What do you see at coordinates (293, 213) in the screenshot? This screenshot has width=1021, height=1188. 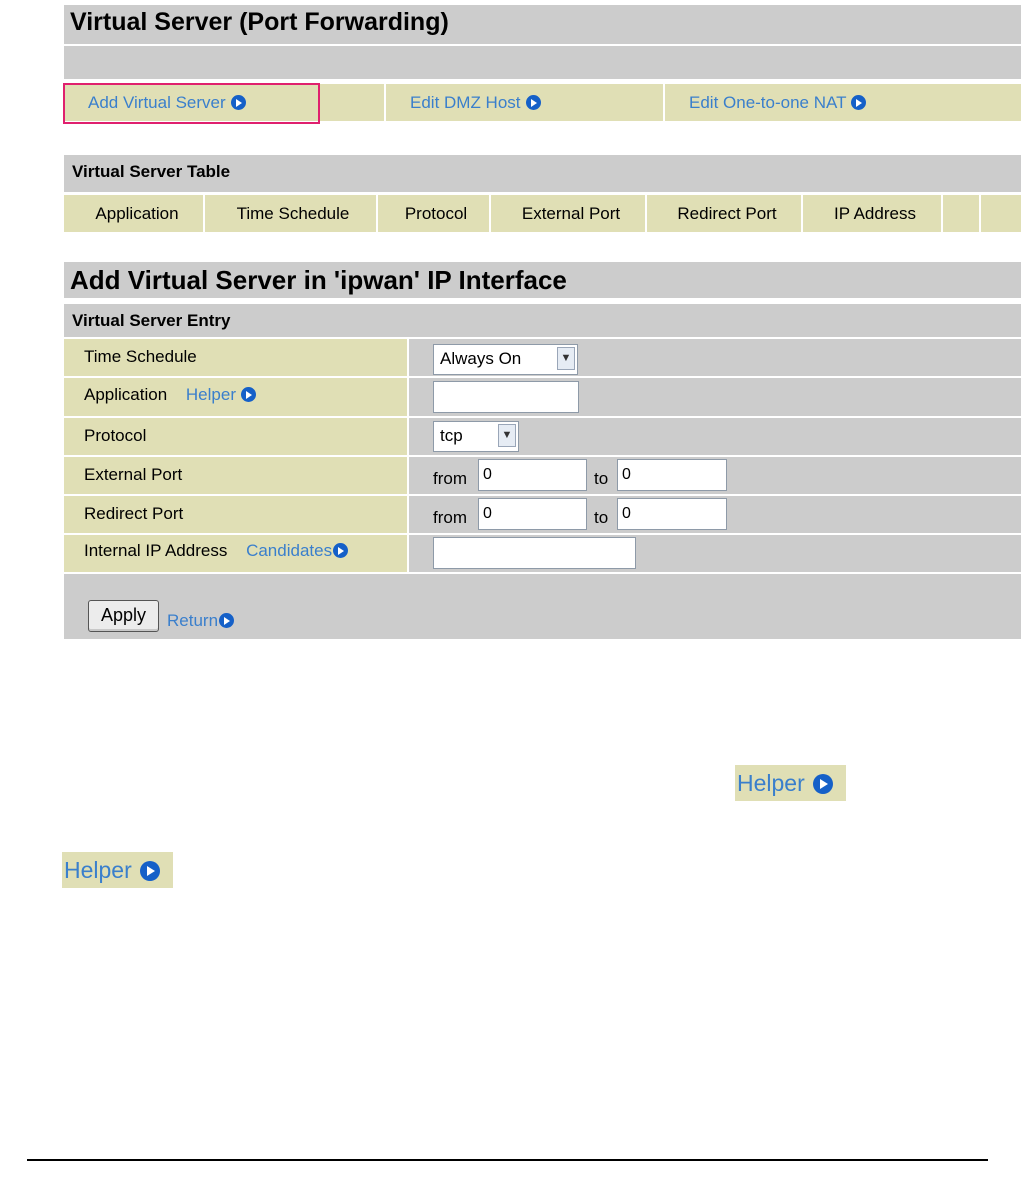 I see `column-header-time-schedule: Time Schedule` at bounding box center [293, 213].